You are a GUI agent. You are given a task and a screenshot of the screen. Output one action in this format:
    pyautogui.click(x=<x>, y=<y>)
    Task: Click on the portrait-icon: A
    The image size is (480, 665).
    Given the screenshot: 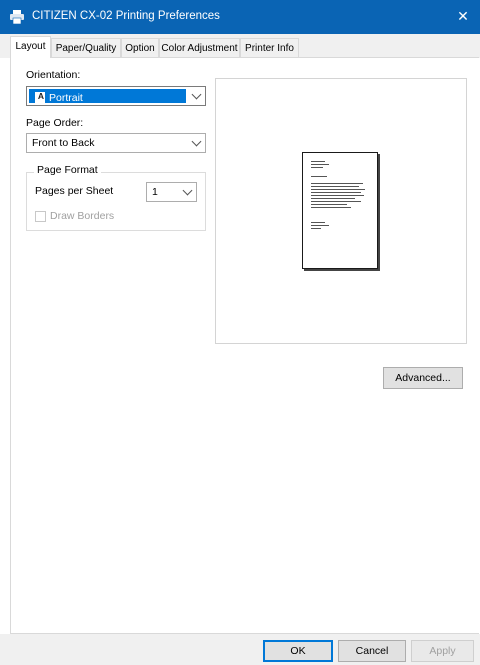 What is the action you would take?
    pyautogui.click(x=40, y=97)
    